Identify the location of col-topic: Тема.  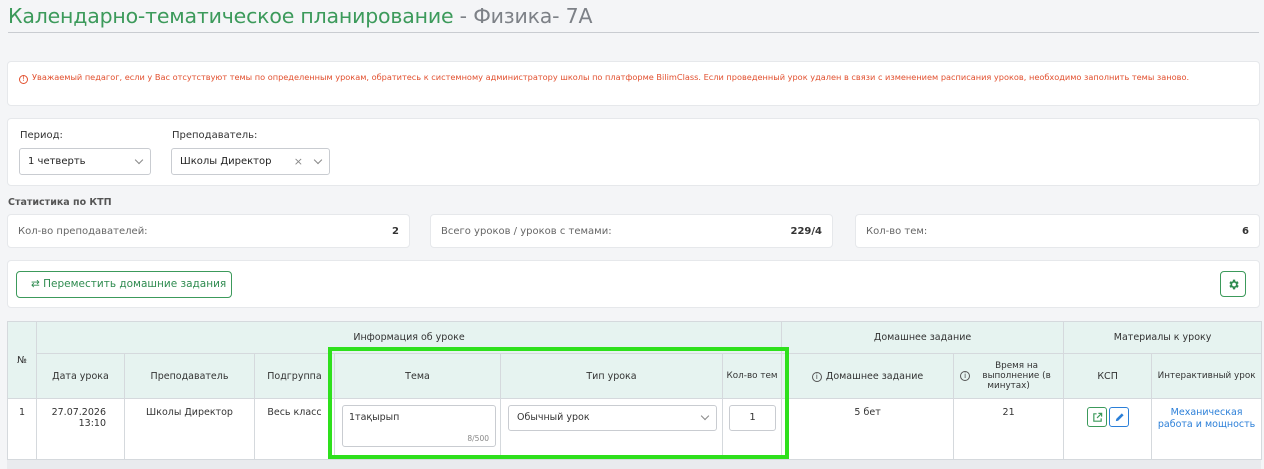
(417, 376).